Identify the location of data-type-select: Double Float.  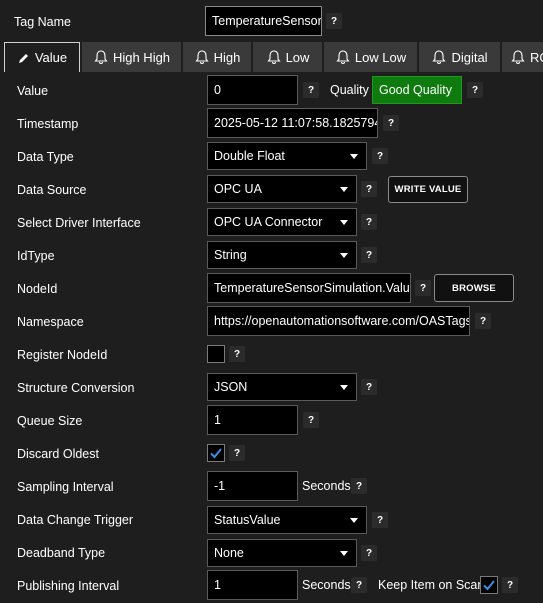
(287, 156).